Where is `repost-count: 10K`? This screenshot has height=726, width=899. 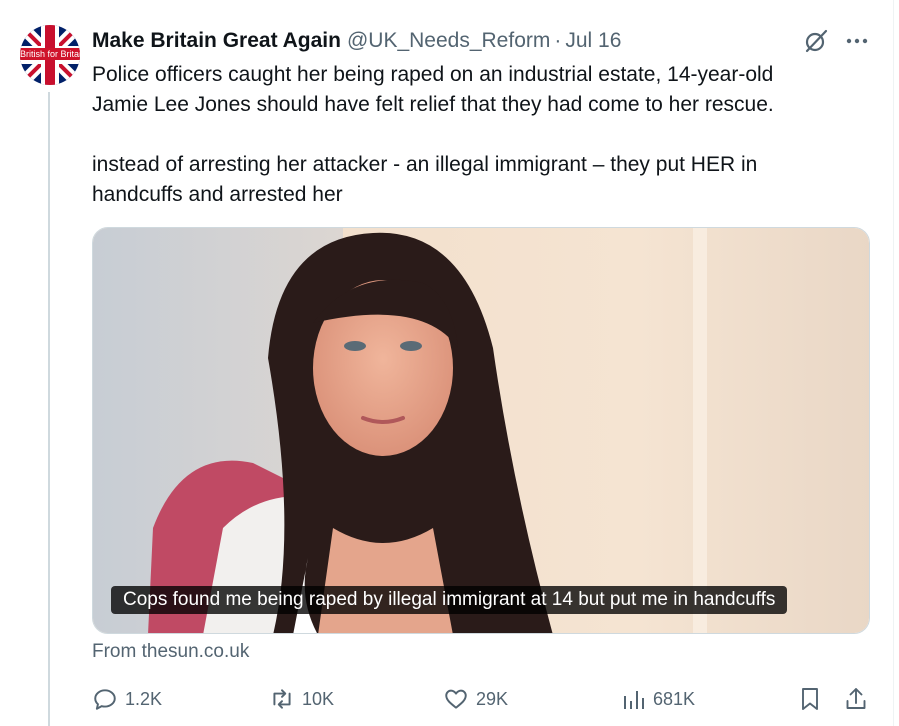
repost-count: 10K is located at coordinates (318, 698).